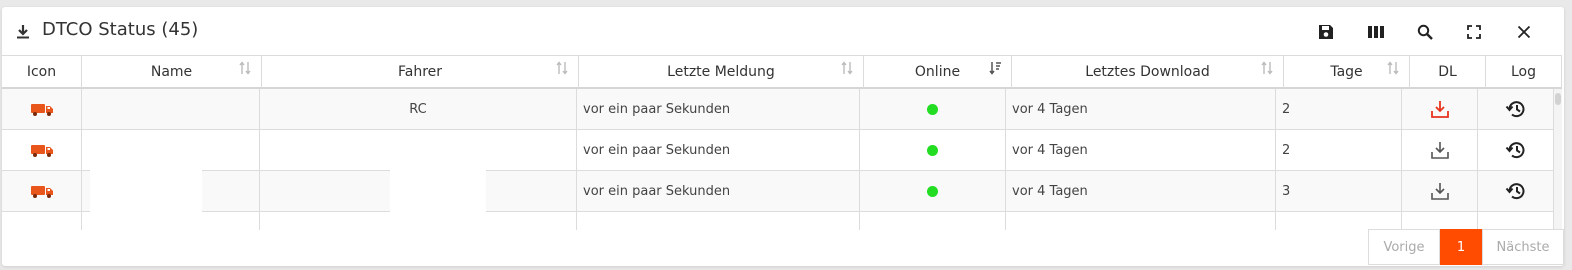 This screenshot has width=1572, height=270. What do you see at coordinates (1404, 247) in the screenshot?
I see `prev-page-button: Vorige` at bounding box center [1404, 247].